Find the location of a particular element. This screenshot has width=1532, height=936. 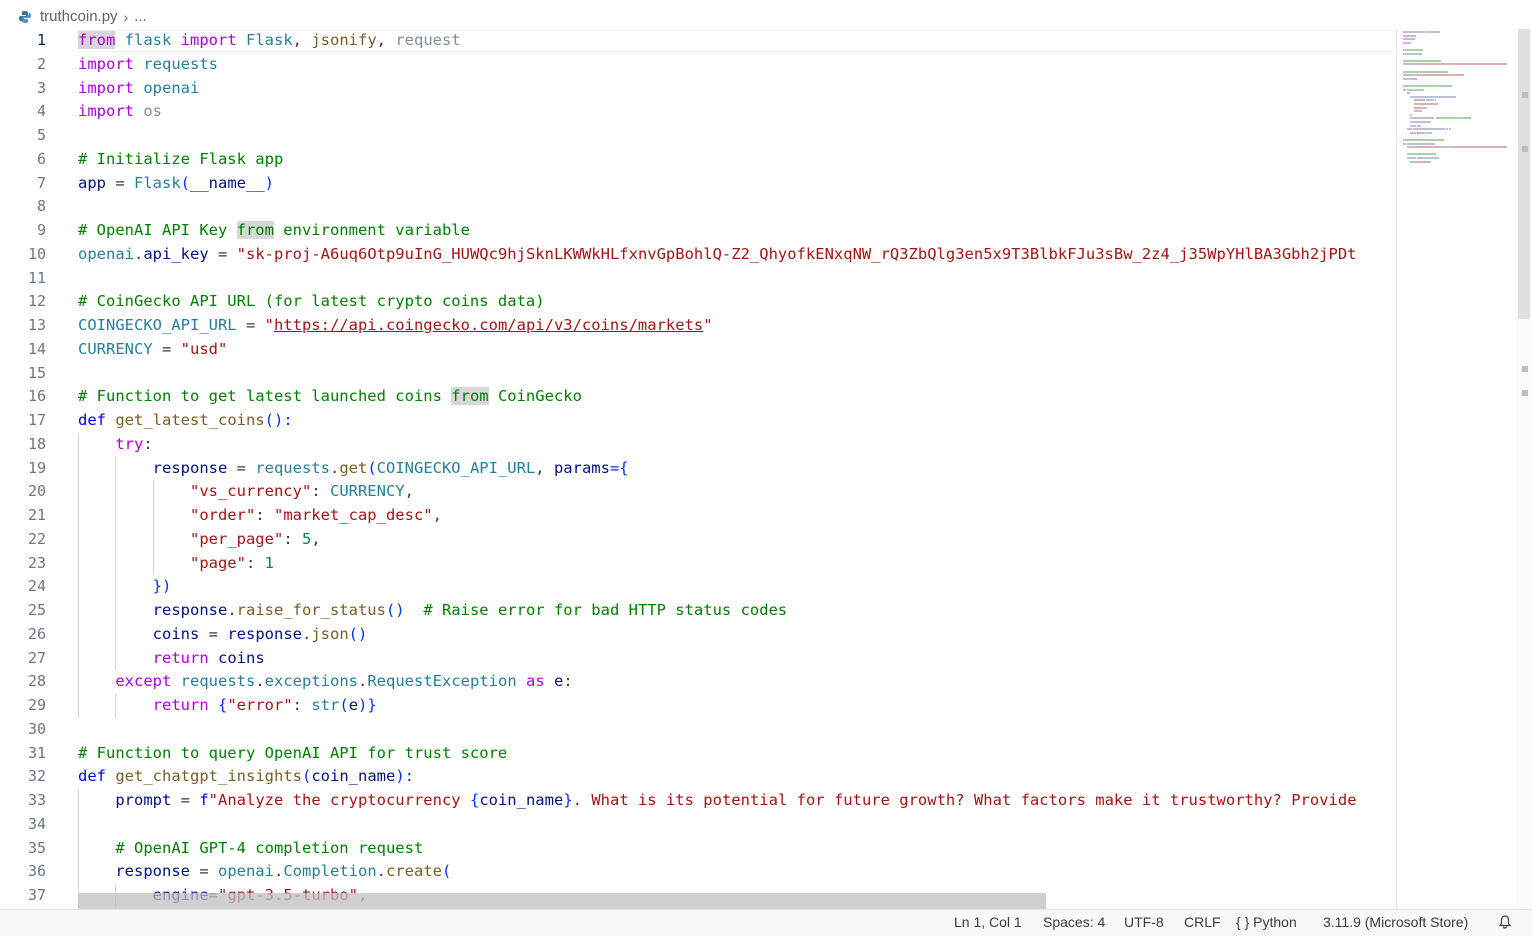

code-line: try: is located at coordinates (736, 444).